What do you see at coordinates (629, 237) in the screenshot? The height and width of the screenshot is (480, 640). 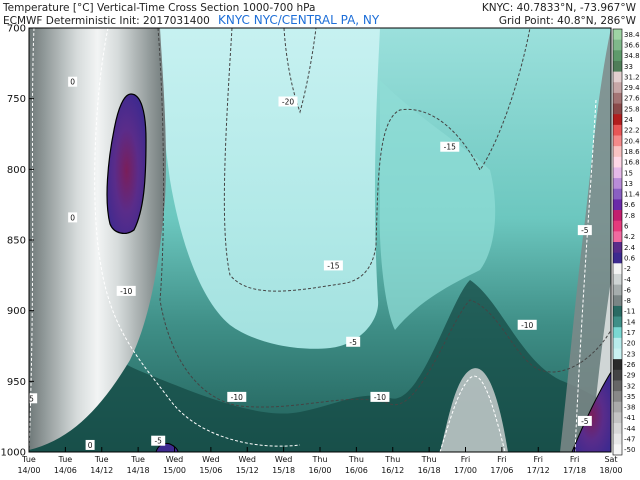 I see `colorbar-label: 4.2` at bounding box center [629, 237].